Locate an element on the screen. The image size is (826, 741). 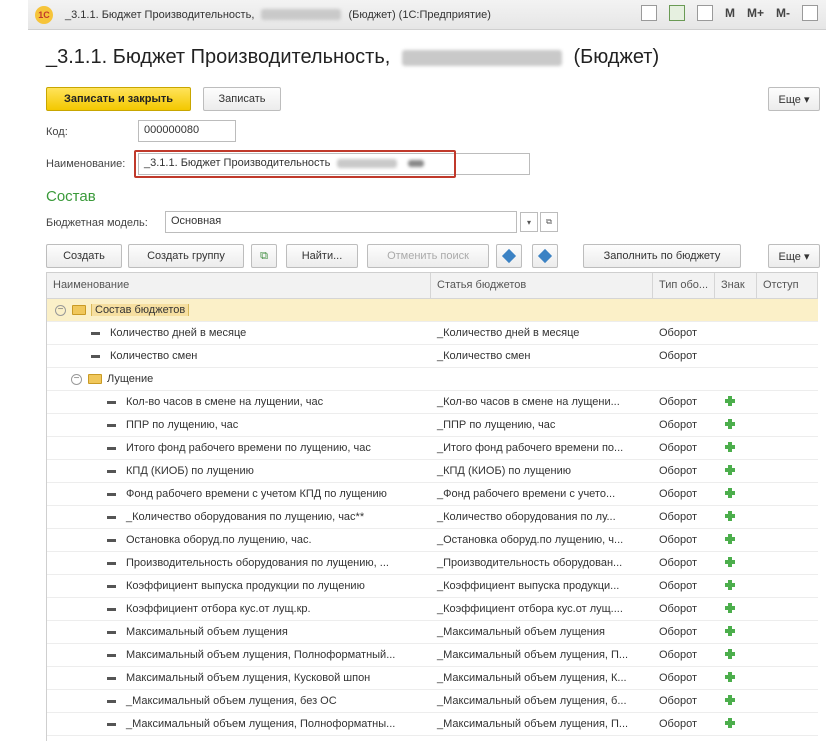
column-header-indent: Отступ is located at coordinates (787, 285).